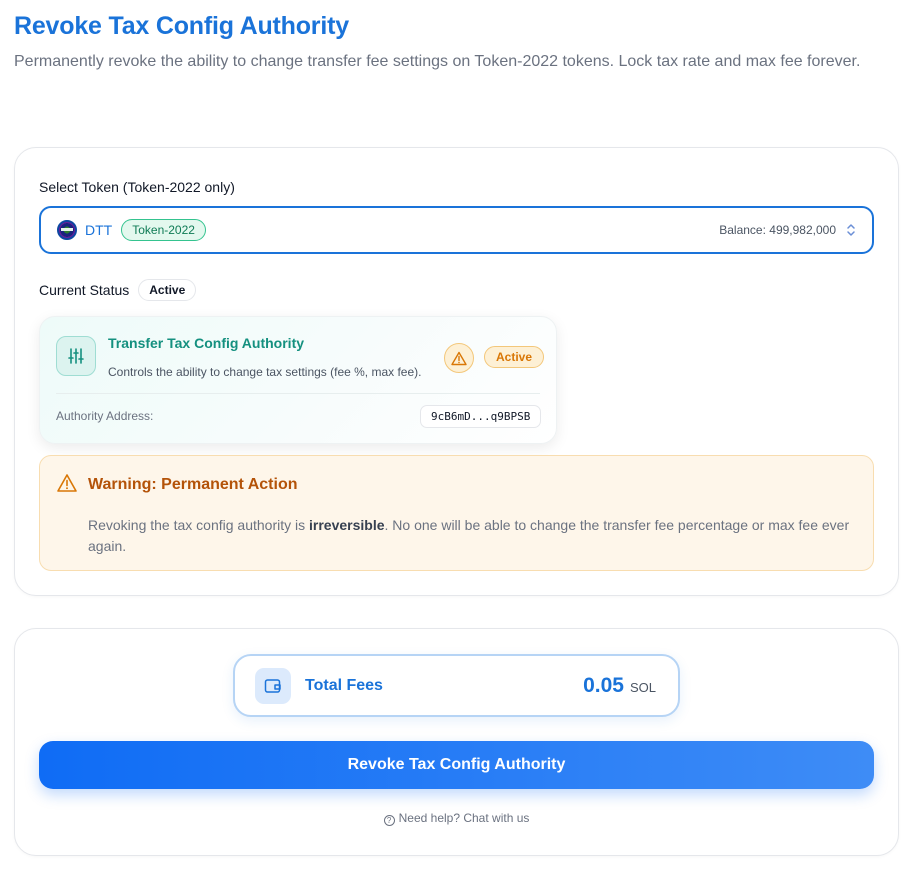 The height and width of the screenshot is (877, 921). I want to click on sliders-icon, so click(76, 356).